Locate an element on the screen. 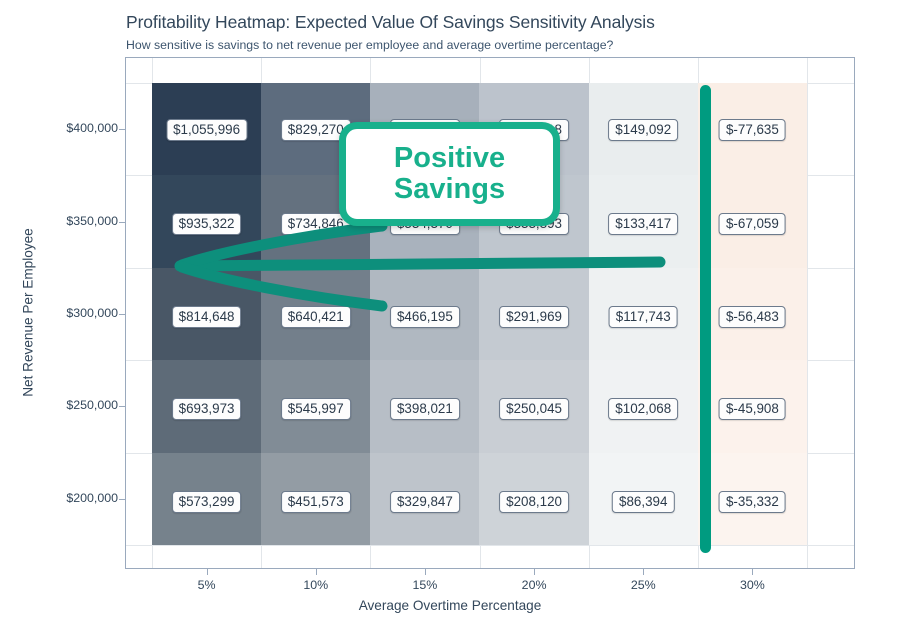  heatmap-cell-value: $-67,059 is located at coordinates (752, 224).